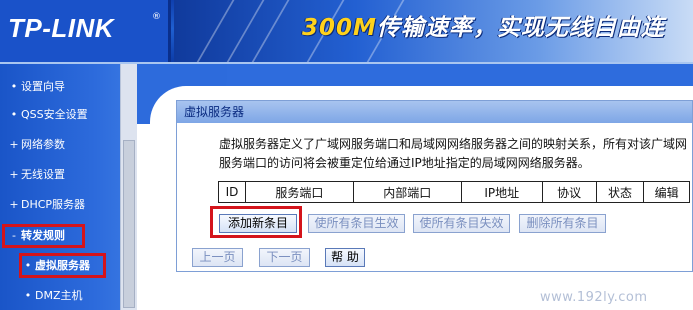 The image size is (693, 310). Describe the element at coordinates (43, 144) in the screenshot. I see `sidebar-item-label: 网络参数` at that location.